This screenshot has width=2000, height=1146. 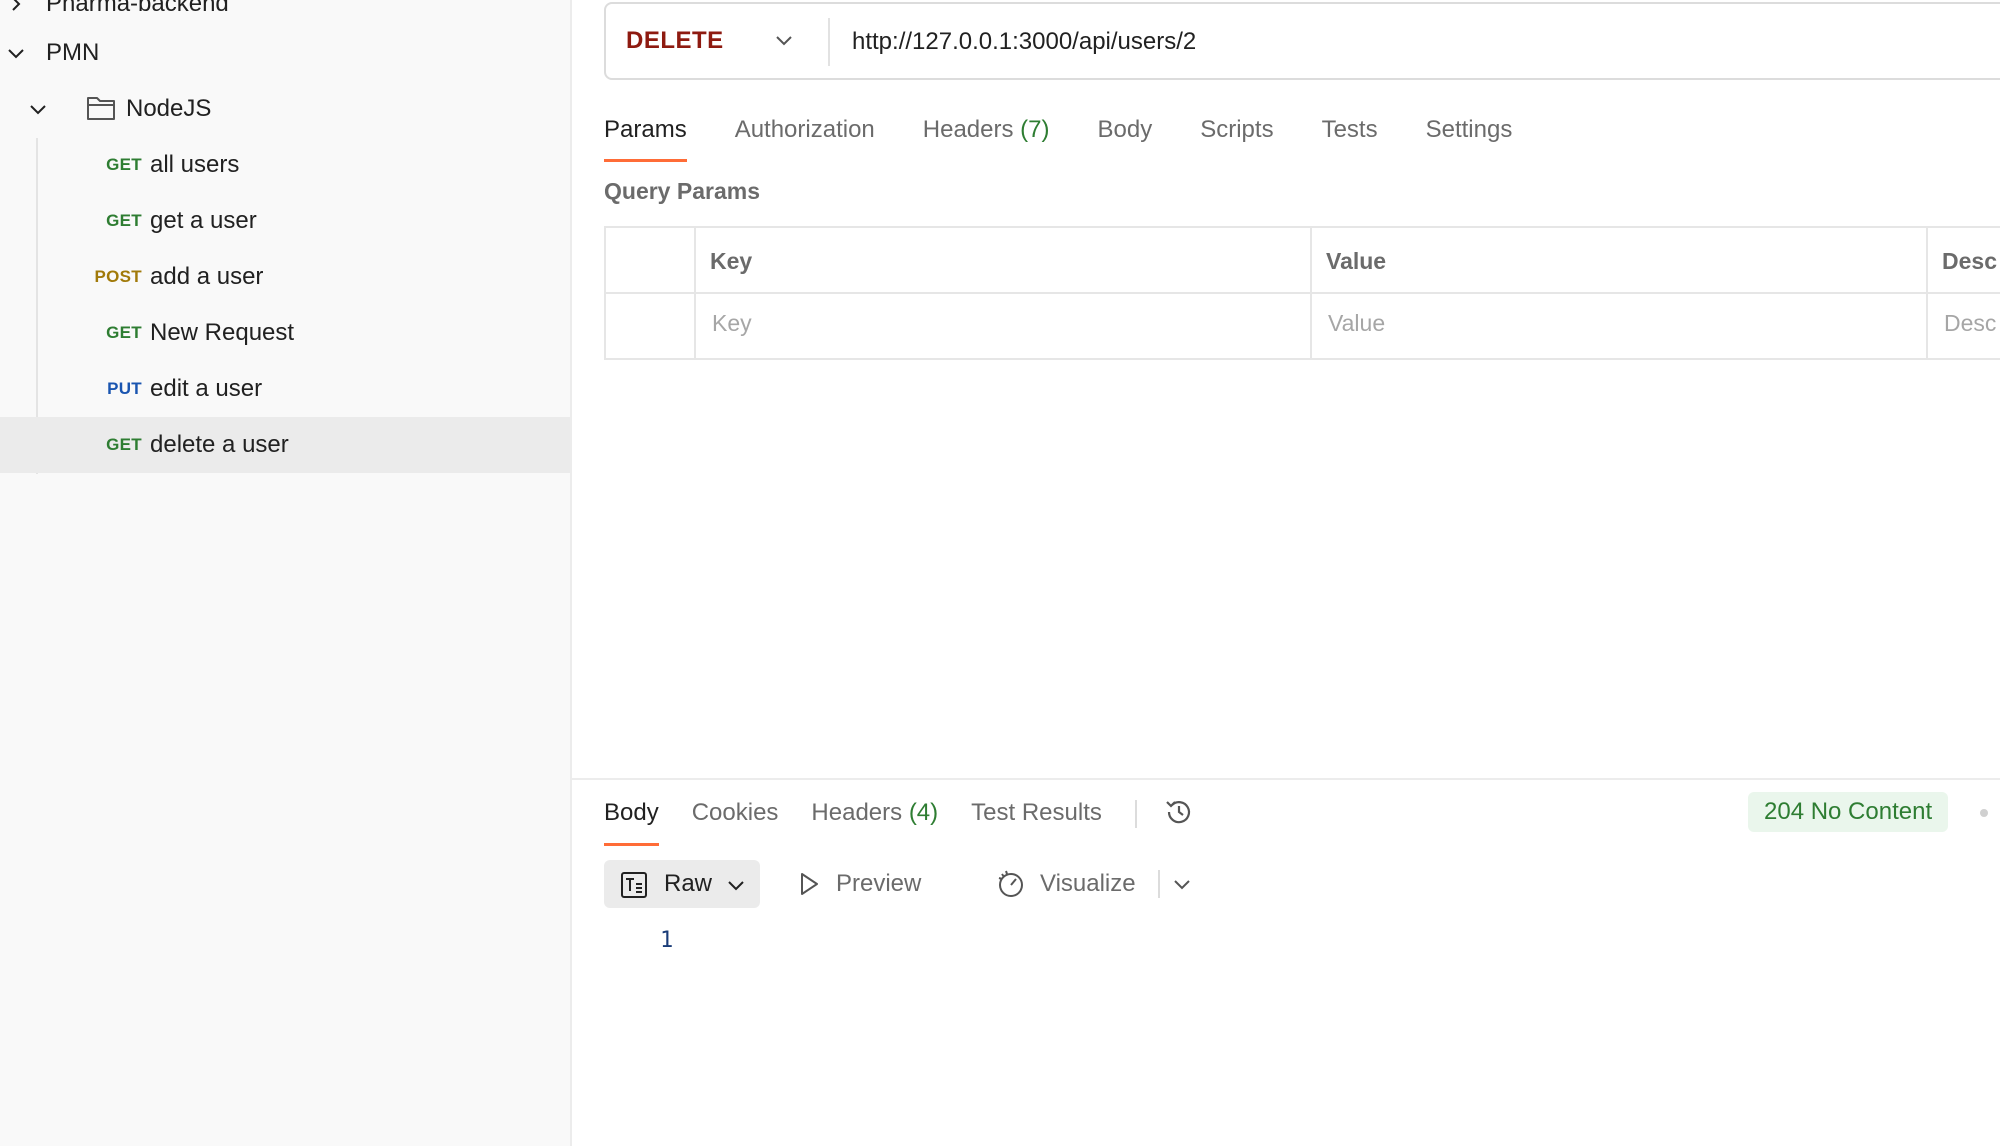 I want to click on play-icon, so click(x=809, y=884).